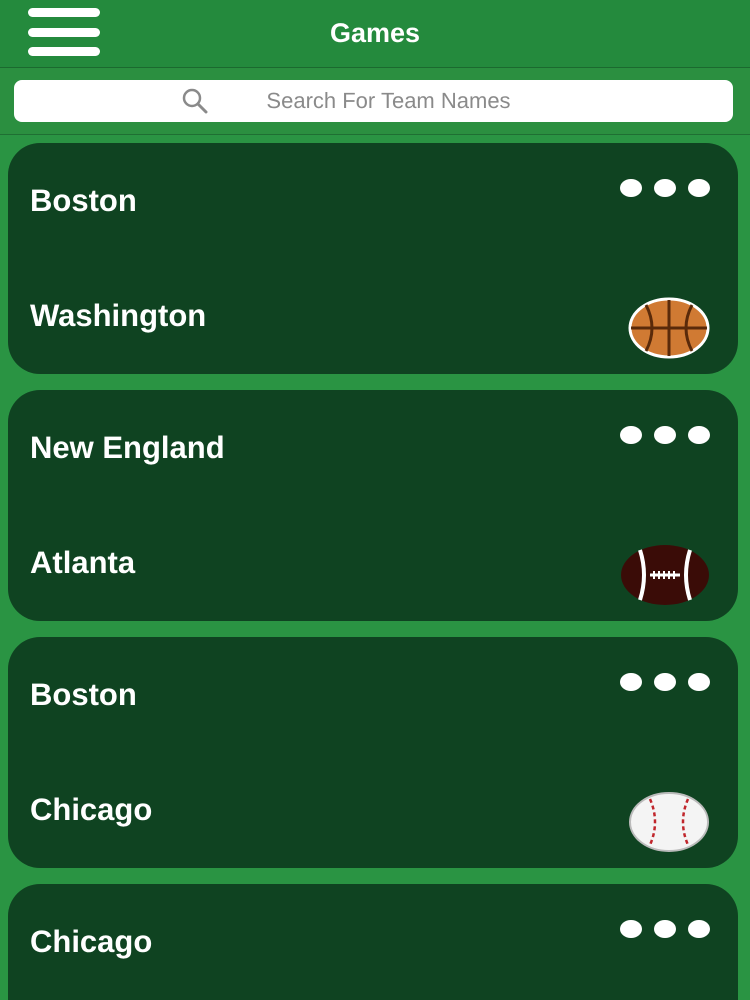 Image resolution: width=750 pixels, height=1000 pixels. I want to click on search-field: Search For Team Names, so click(373, 101).